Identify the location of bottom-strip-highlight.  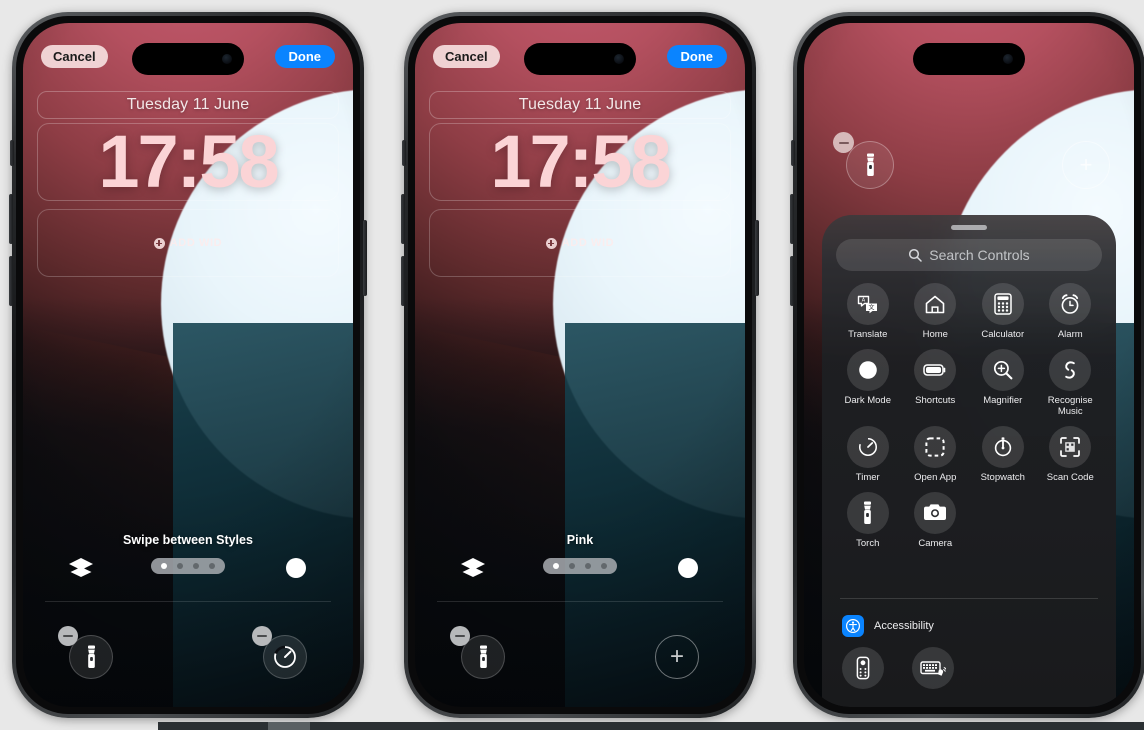
(289, 726).